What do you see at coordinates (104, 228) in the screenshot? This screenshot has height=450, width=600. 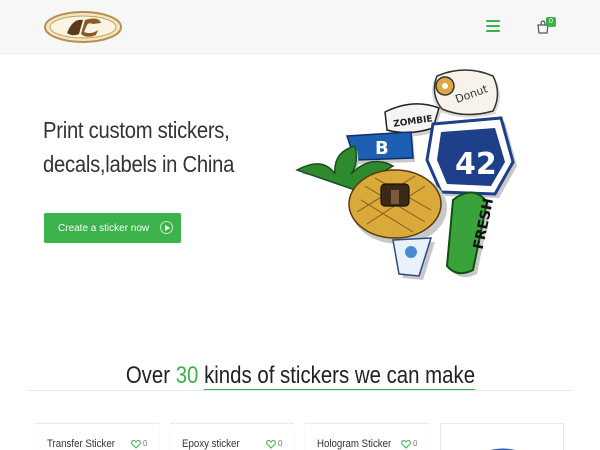 I see `create-sticker-label: Create a sticker now` at bounding box center [104, 228].